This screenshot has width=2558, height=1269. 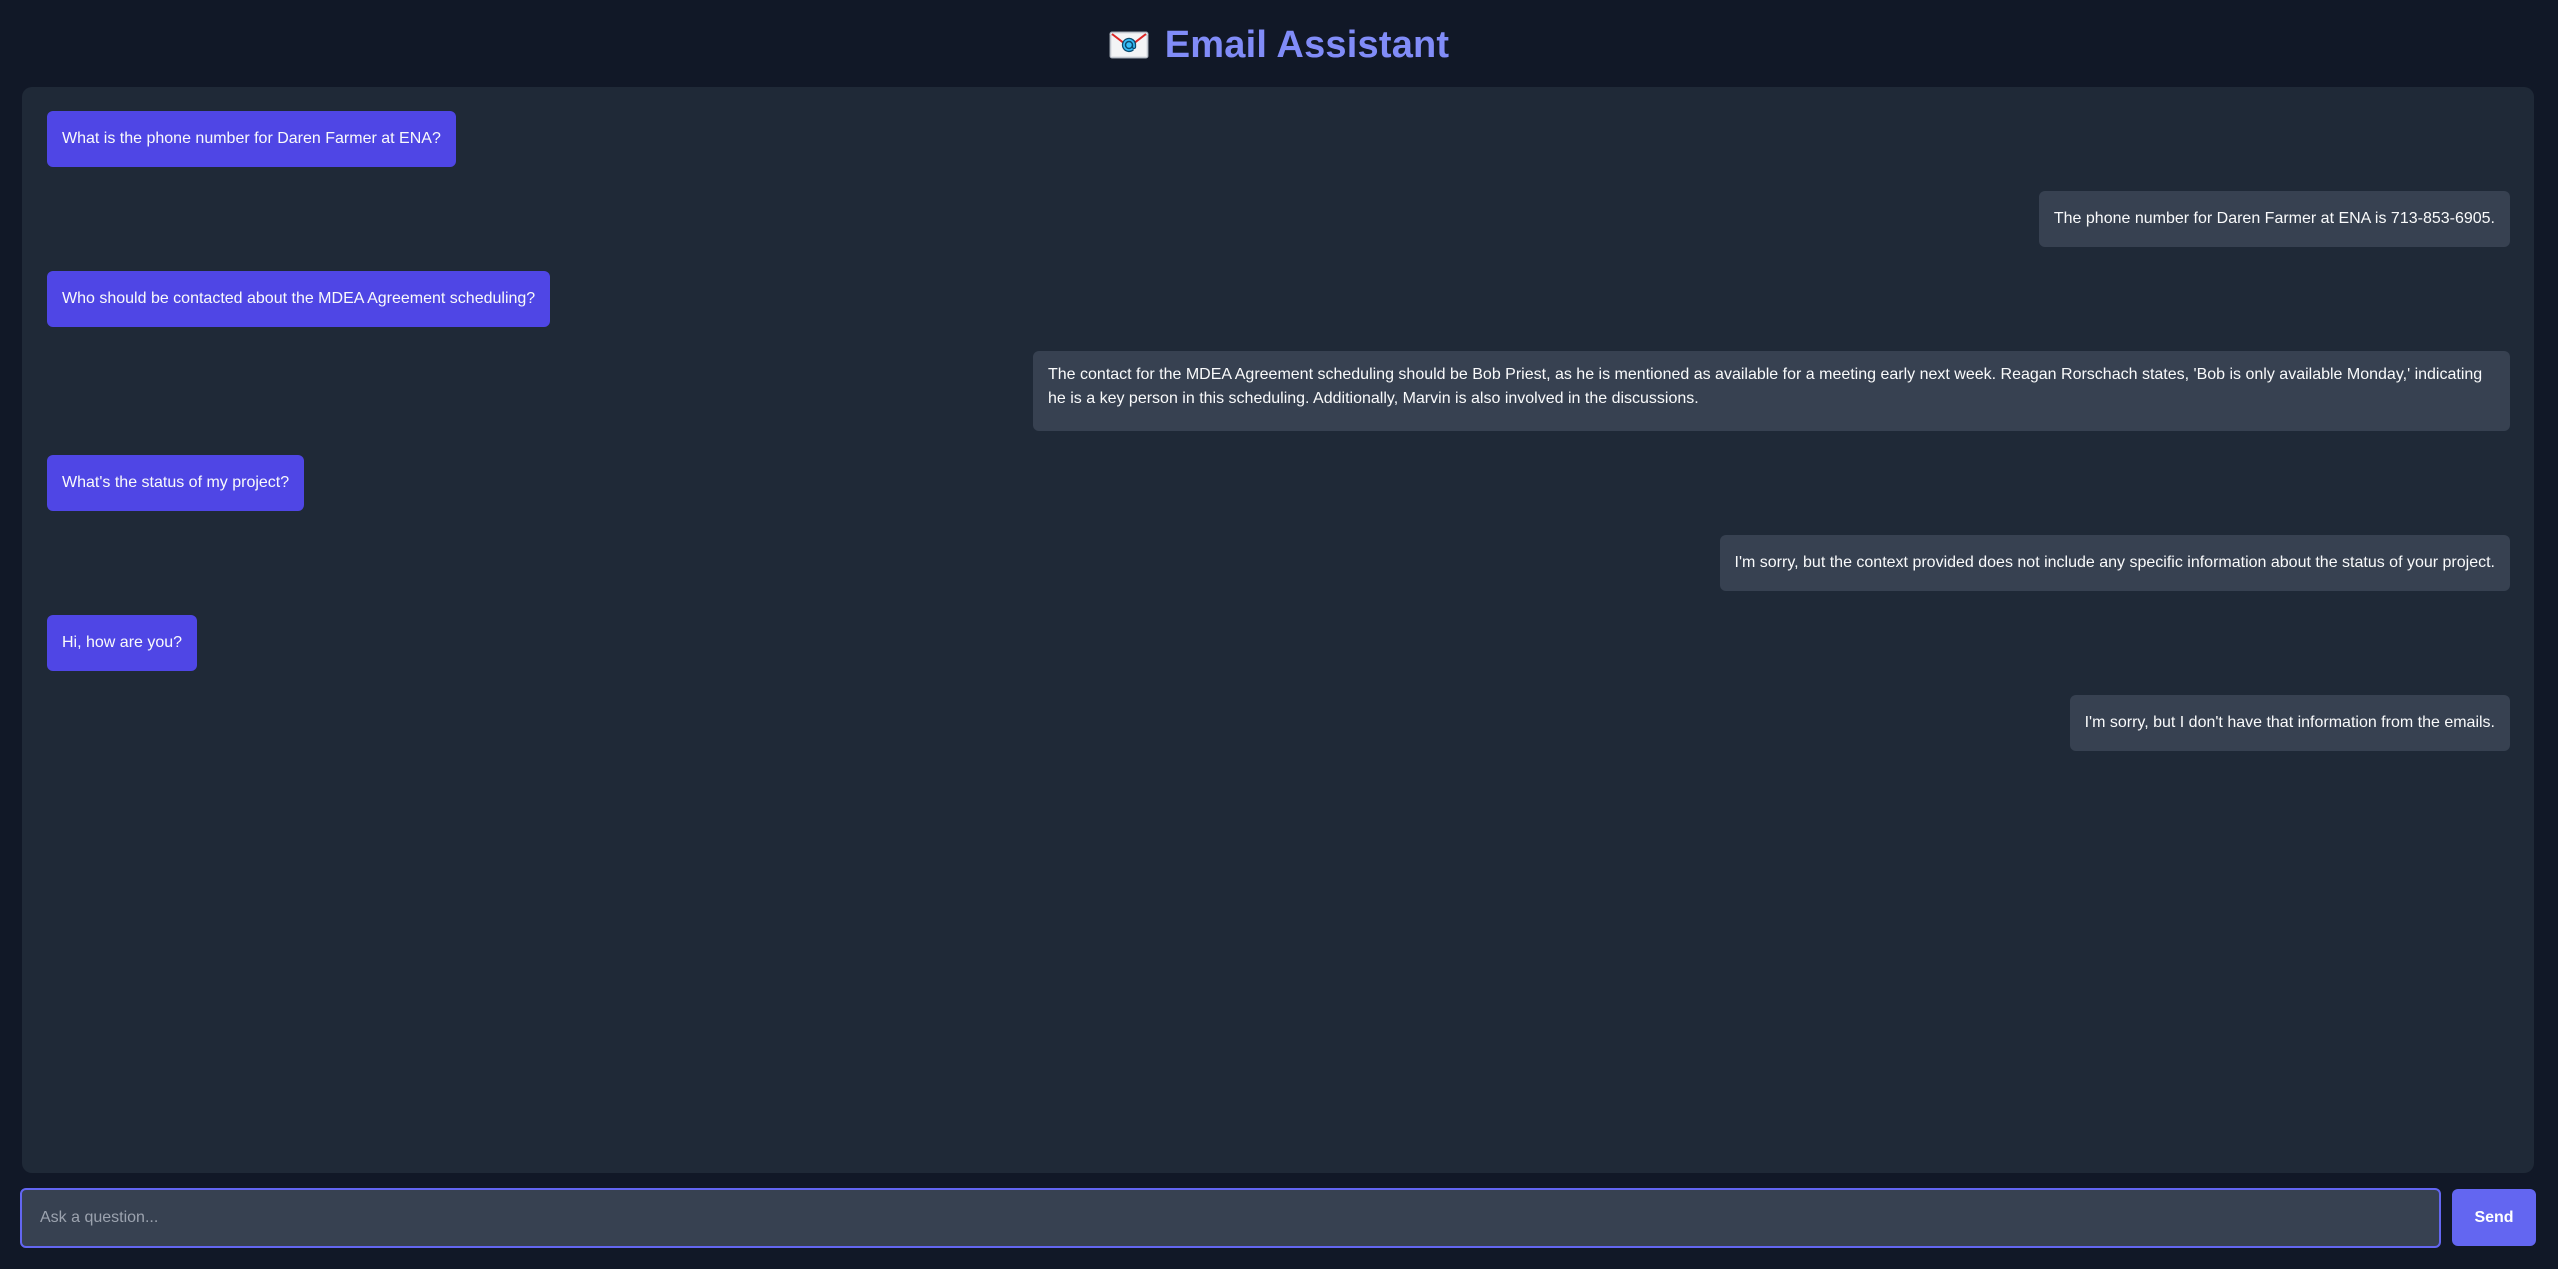 What do you see at coordinates (1230, 1218) in the screenshot?
I see `question-input` at bounding box center [1230, 1218].